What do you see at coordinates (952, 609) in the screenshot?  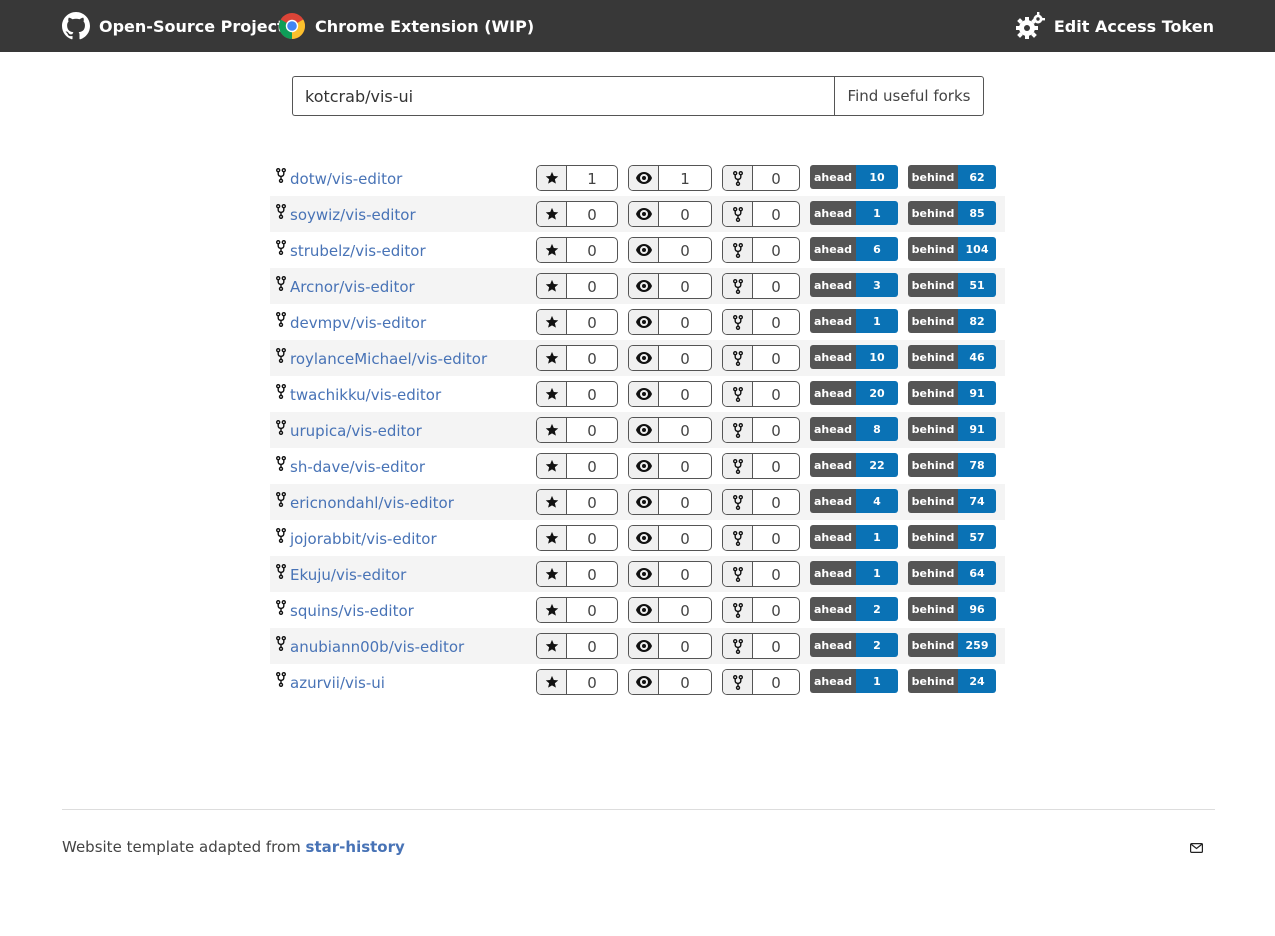 I see `behind-badge: behind 96` at bounding box center [952, 609].